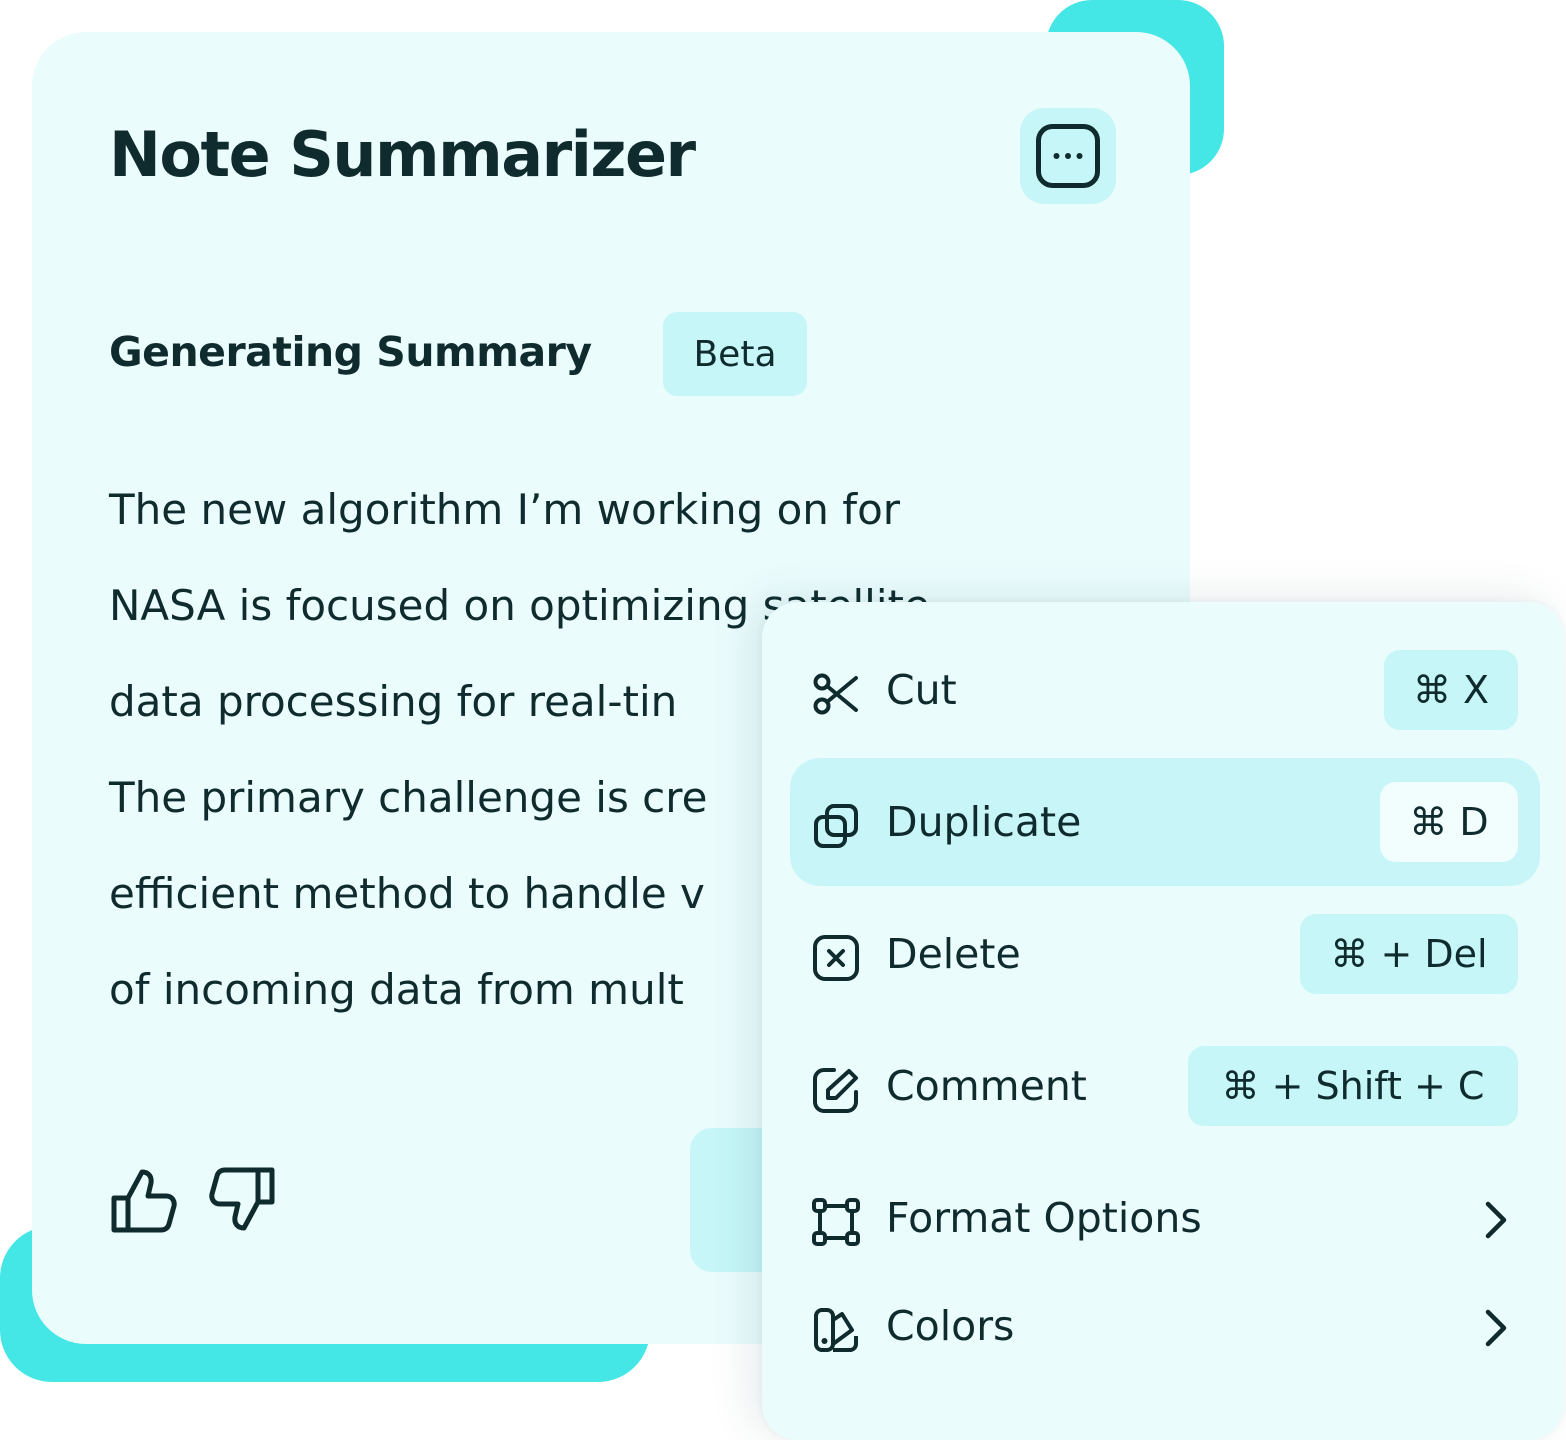 This screenshot has height=1440, width=1566. I want to click on more-options-button, so click(1068, 156).